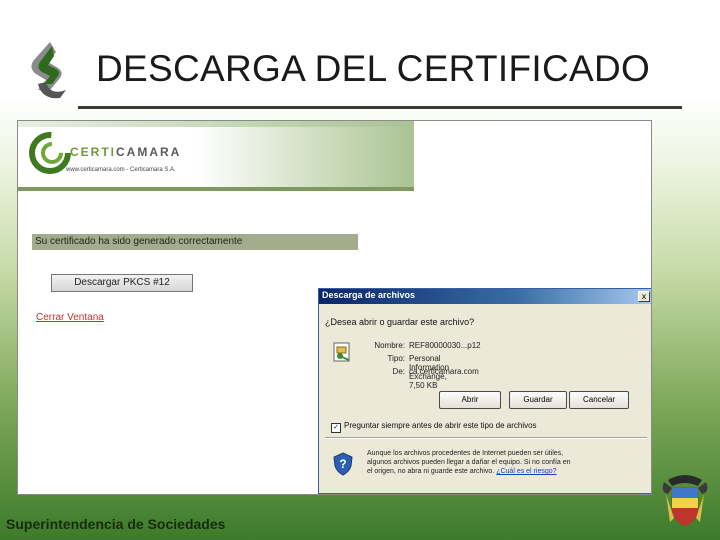  I want to click on colombia-coat-of-arms-icon, so click(685, 501).